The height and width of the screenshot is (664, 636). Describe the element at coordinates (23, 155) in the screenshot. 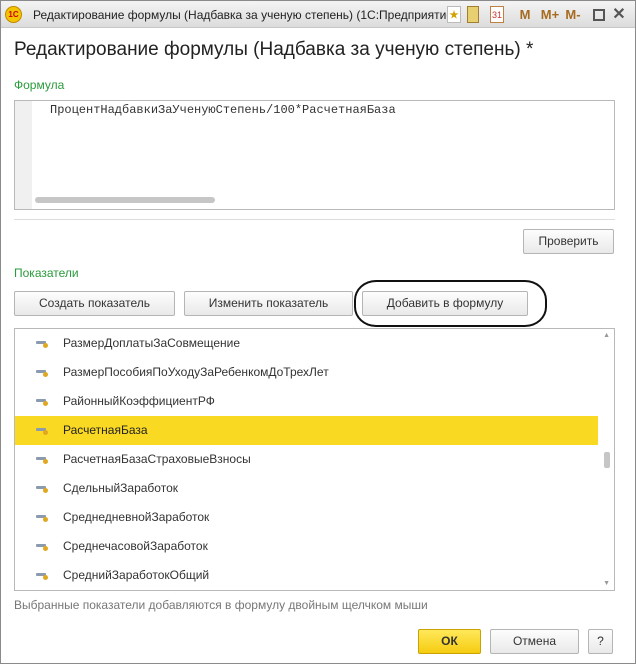

I see `editor-gutter` at that location.